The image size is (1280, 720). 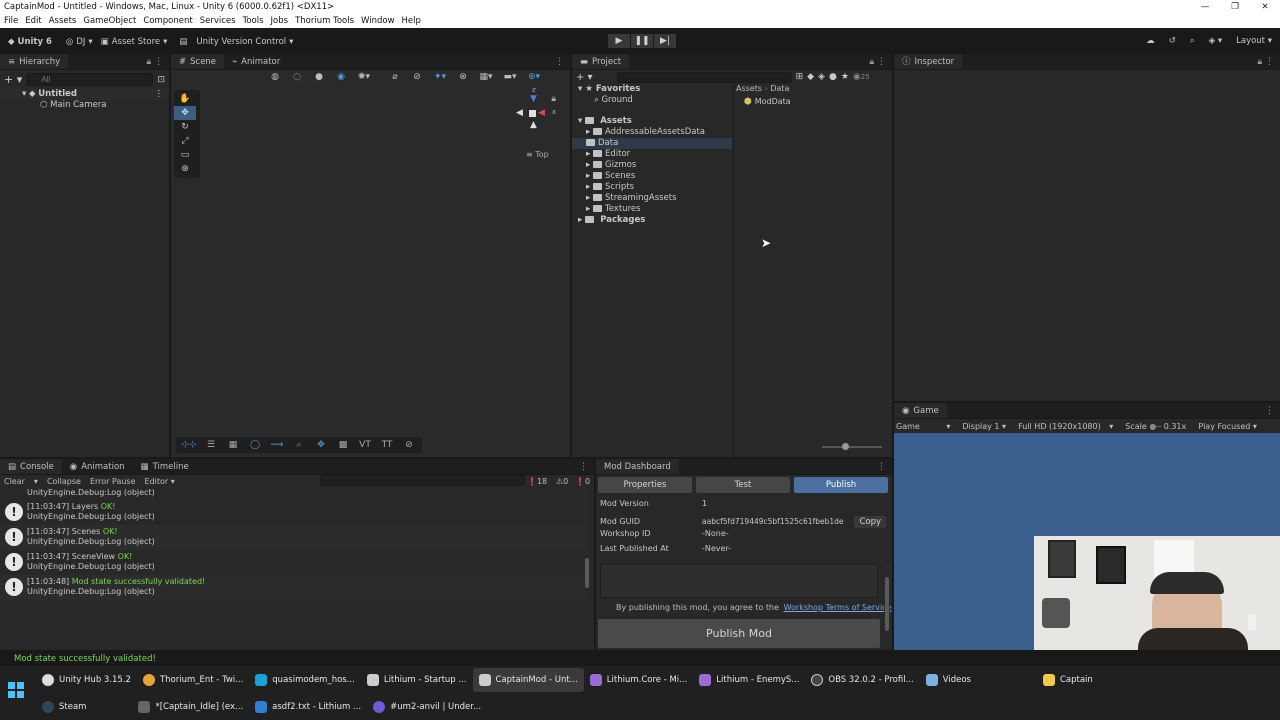 What do you see at coordinates (923, 426) in the screenshot?
I see `game-mode-dropdown: Game ▾` at bounding box center [923, 426].